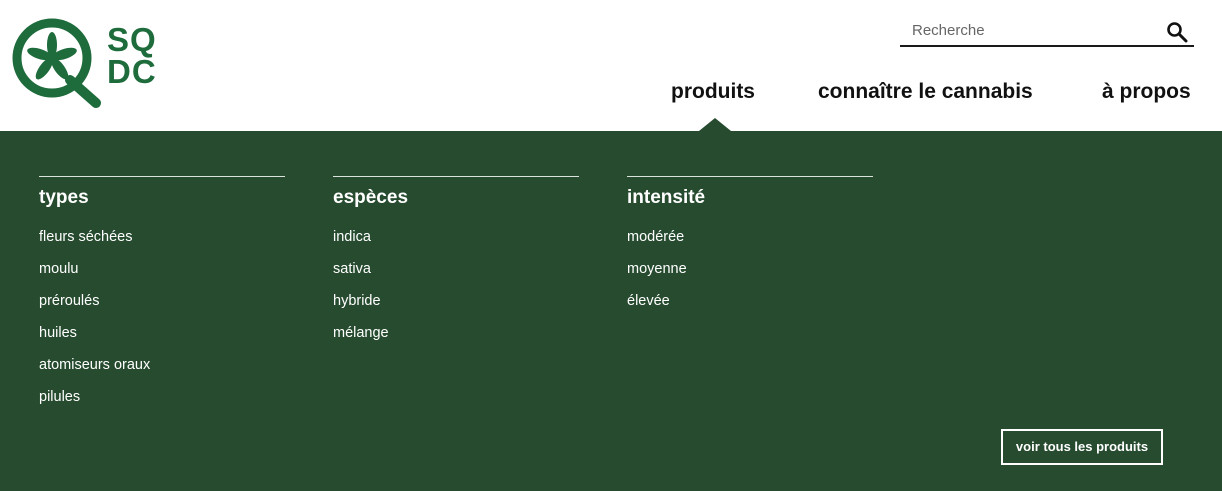 Image resolution: width=1222 pixels, height=491 pixels. What do you see at coordinates (162, 242) in the screenshot?
I see `menu-link: fleurs séchées` at bounding box center [162, 242].